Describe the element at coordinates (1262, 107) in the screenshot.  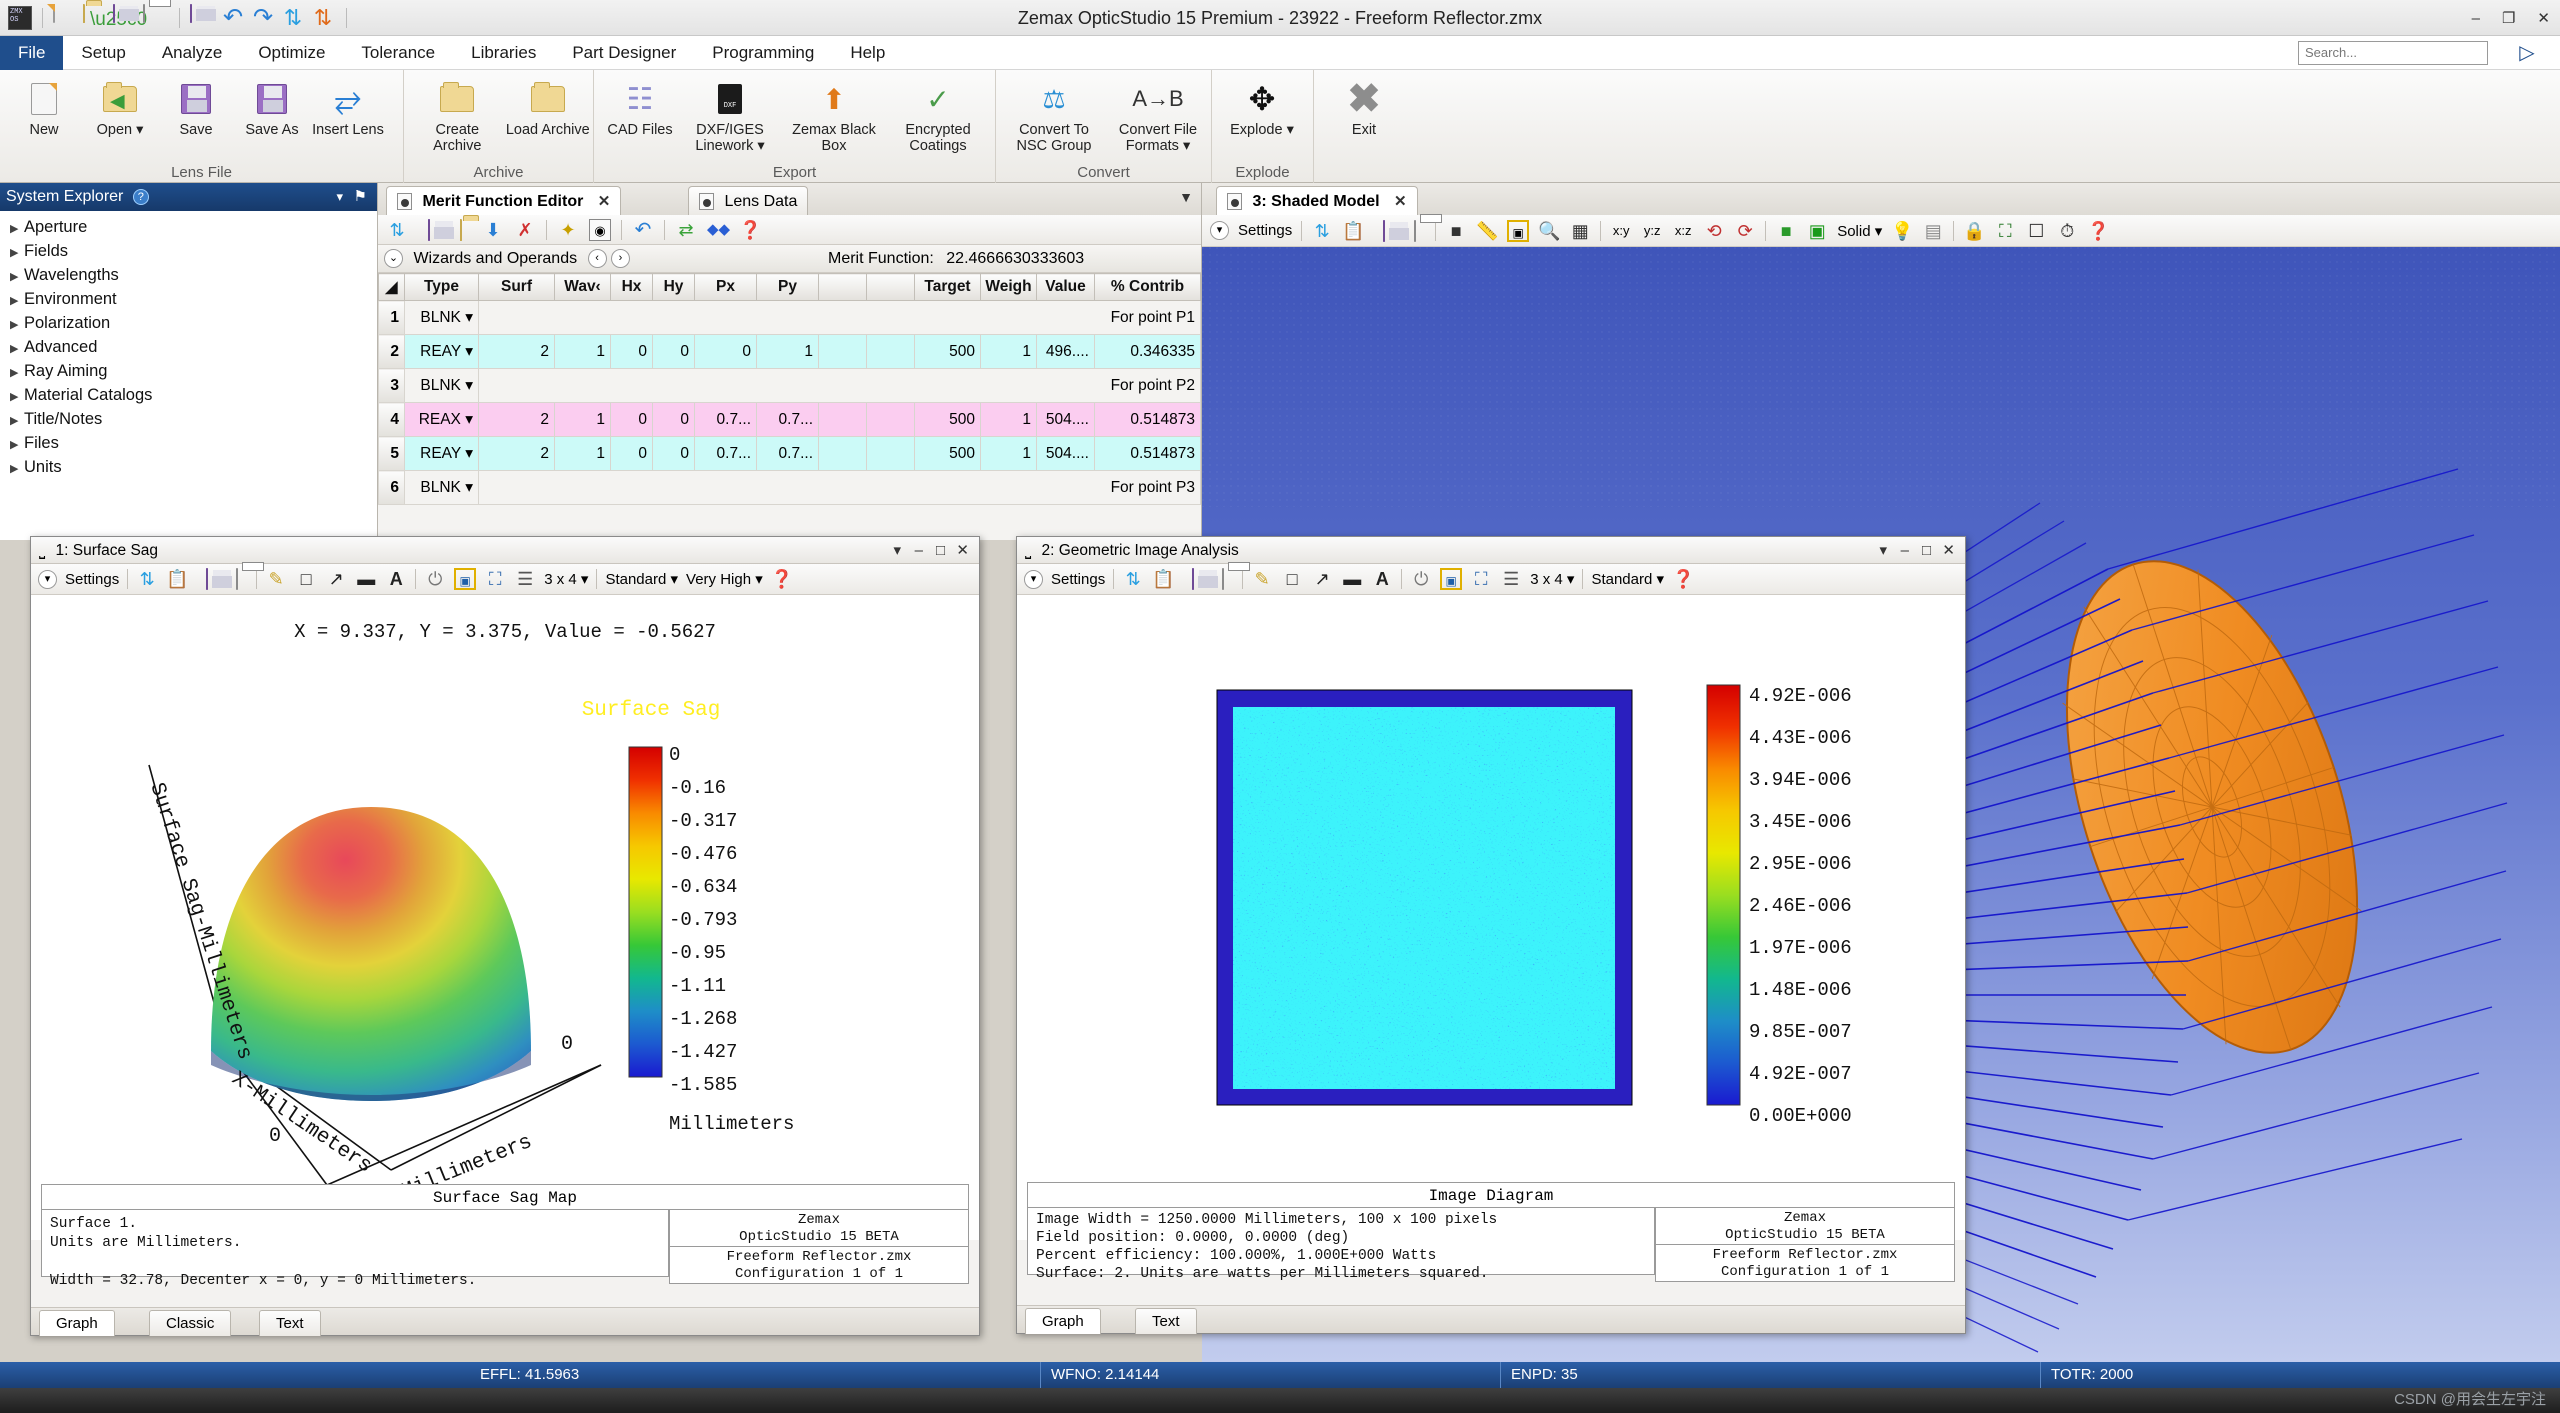
I see `ribbon-explode-button: ✥ Explode ▾` at that location.